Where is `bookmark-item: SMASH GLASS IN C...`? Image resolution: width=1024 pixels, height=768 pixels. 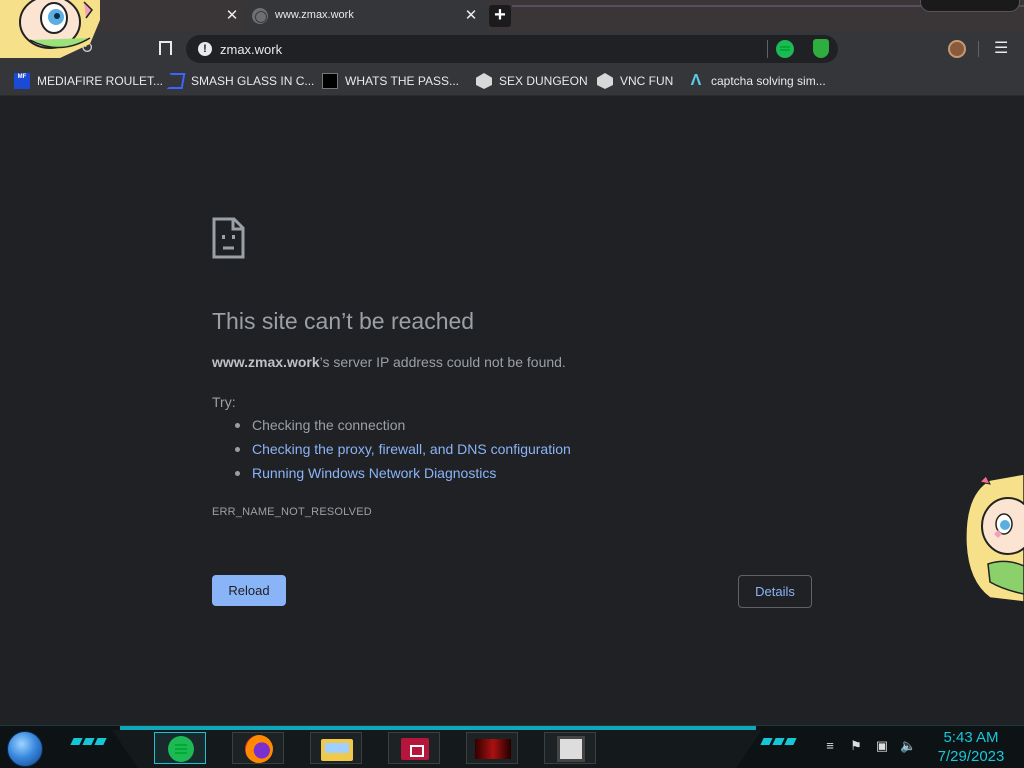 bookmark-item: SMASH GLASS IN C... is located at coordinates (240, 81).